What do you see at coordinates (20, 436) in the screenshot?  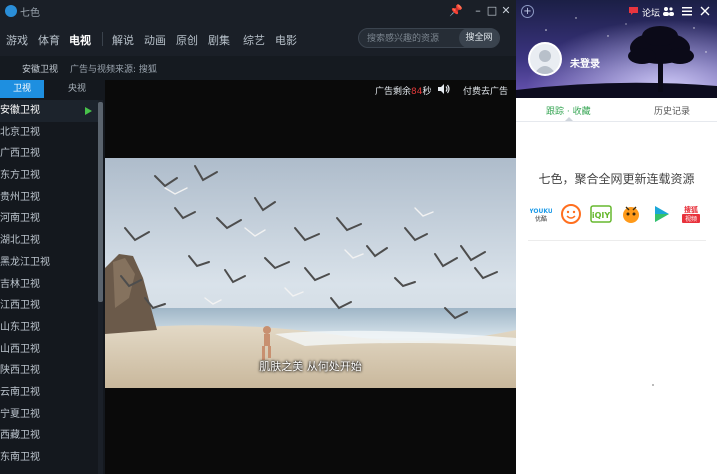 I see `channel-label: 西藏卫视` at bounding box center [20, 436].